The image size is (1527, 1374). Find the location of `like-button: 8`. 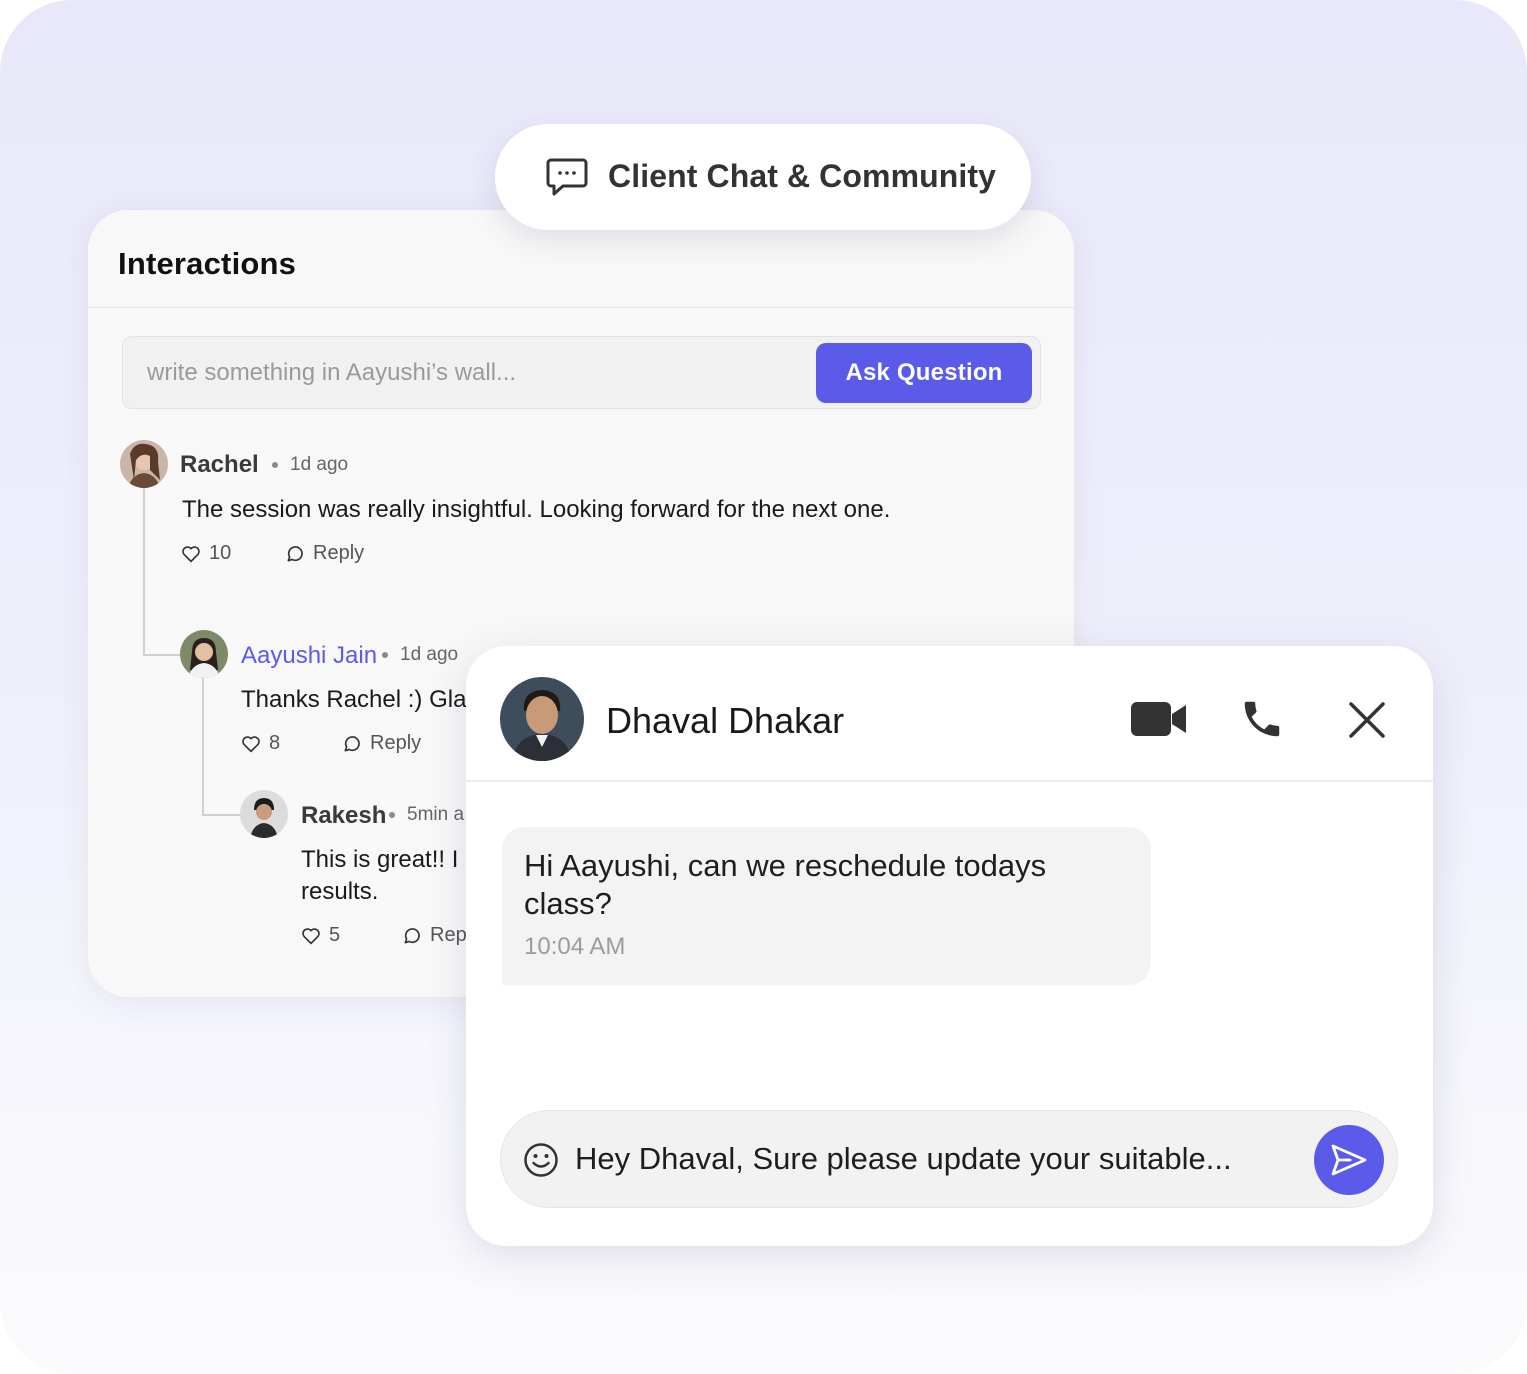

like-button: 8 is located at coordinates (260, 743).